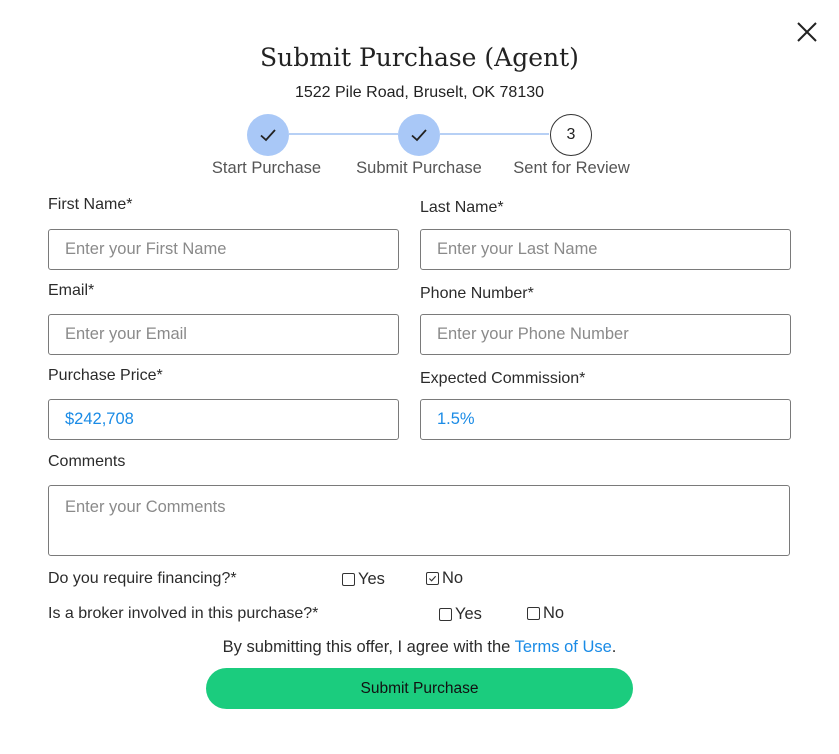 Image resolution: width=839 pixels, height=754 pixels. Describe the element at coordinates (468, 614) in the screenshot. I see `broker-yes-label: Yes` at that location.